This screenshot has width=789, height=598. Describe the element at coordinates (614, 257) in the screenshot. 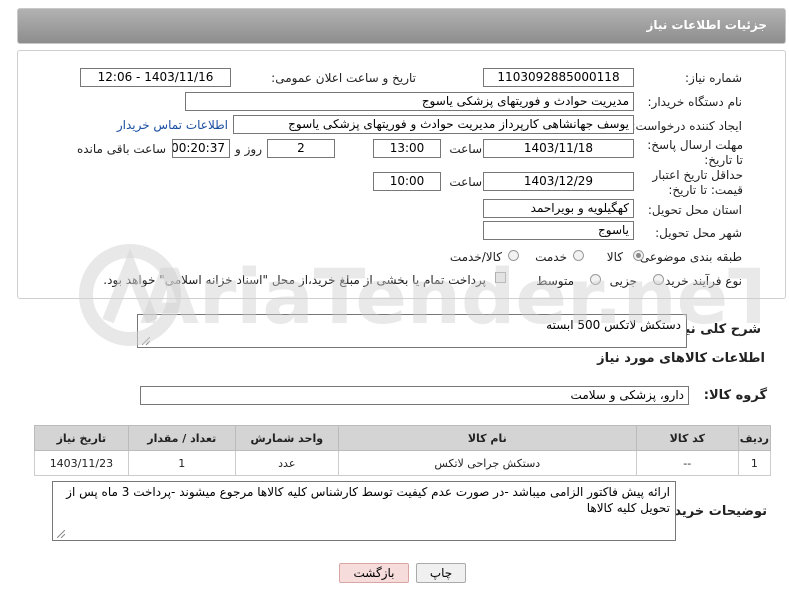

I see `subject-option-goods: کالا` at that location.